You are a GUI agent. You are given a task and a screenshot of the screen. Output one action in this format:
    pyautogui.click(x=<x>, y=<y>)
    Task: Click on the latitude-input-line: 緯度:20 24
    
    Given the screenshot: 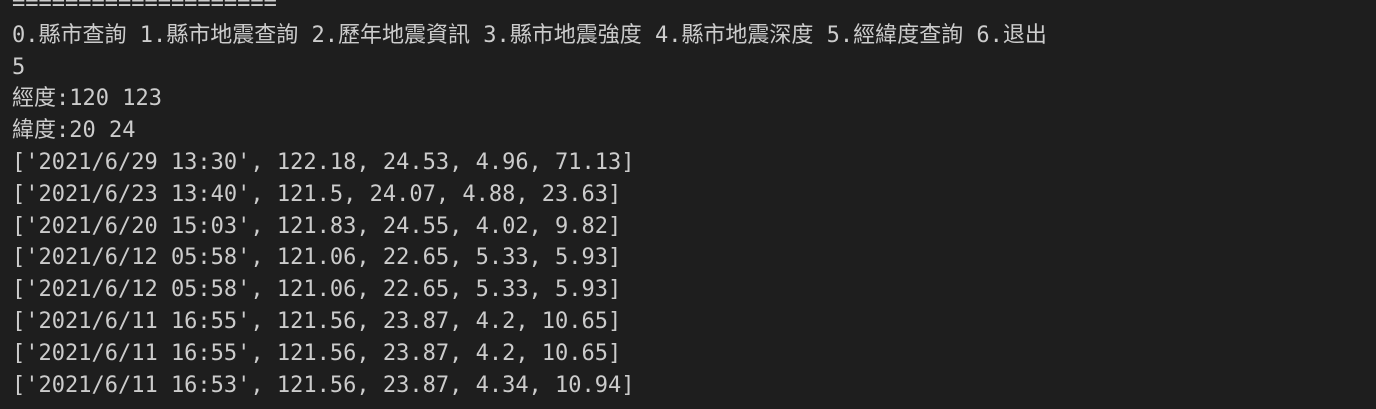 What is the action you would take?
    pyautogui.click(x=74, y=131)
    